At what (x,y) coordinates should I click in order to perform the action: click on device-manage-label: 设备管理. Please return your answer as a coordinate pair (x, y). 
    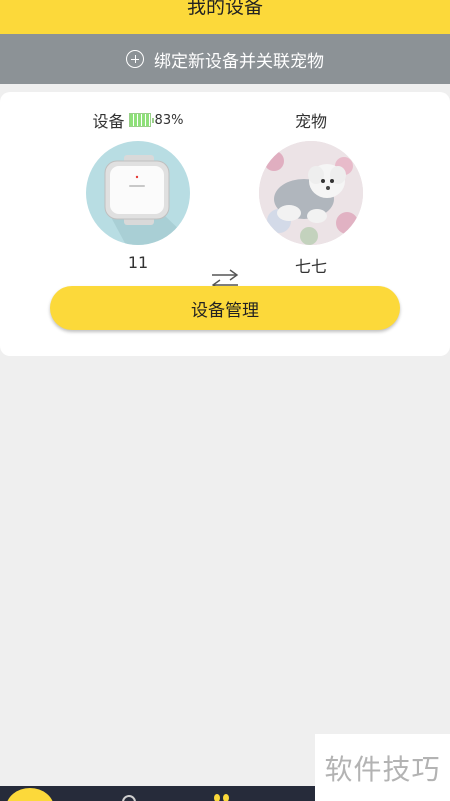
    Looking at the image, I should click on (225, 310).